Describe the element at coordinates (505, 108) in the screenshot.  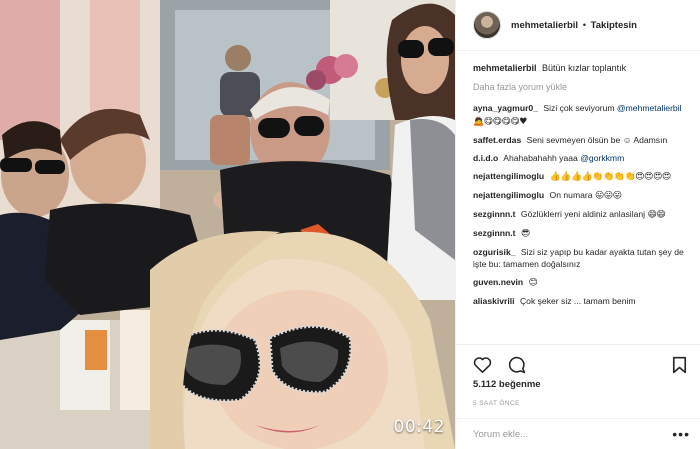
I see `comment-username: ayna_yagmur0_` at that location.